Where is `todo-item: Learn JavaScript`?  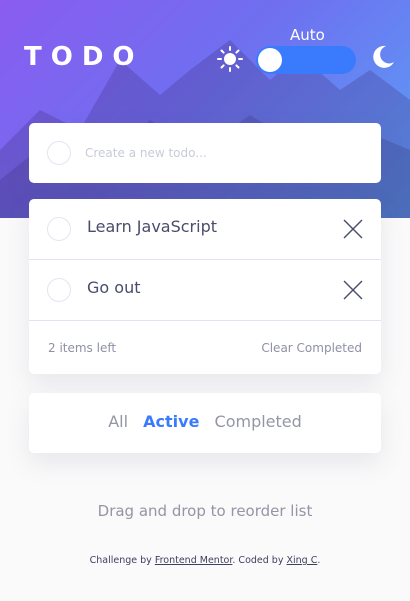 todo-item: Learn JavaScript is located at coordinates (205, 229).